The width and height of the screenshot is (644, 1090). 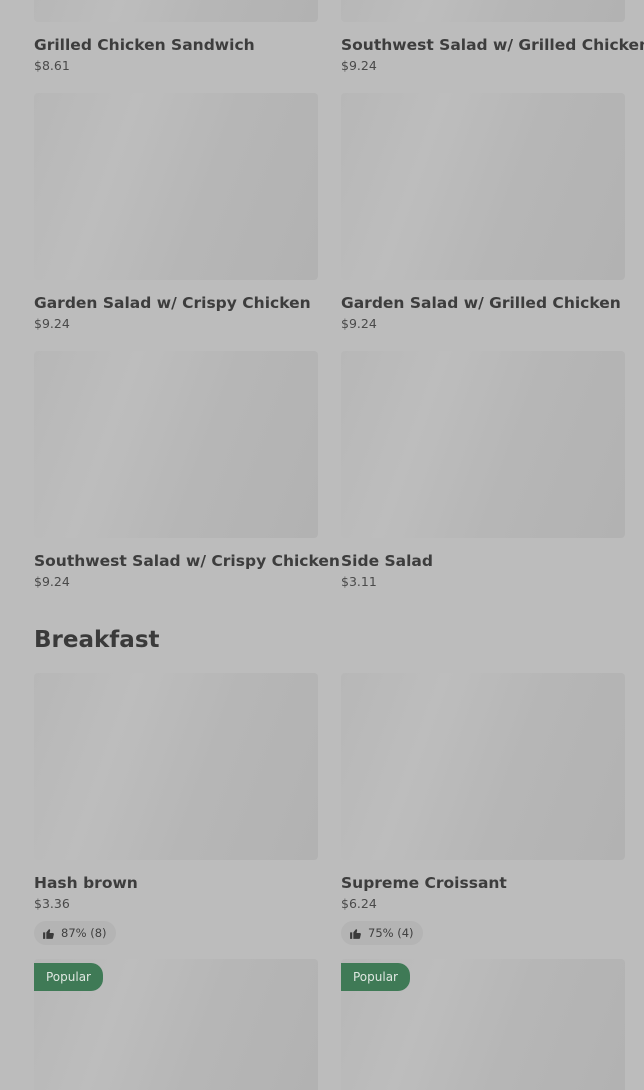 What do you see at coordinates (492, 45) in the screenshot?
I see `item-name: Southwest Salad w/ Grilled Chicken` at bounding box center [492, 45].